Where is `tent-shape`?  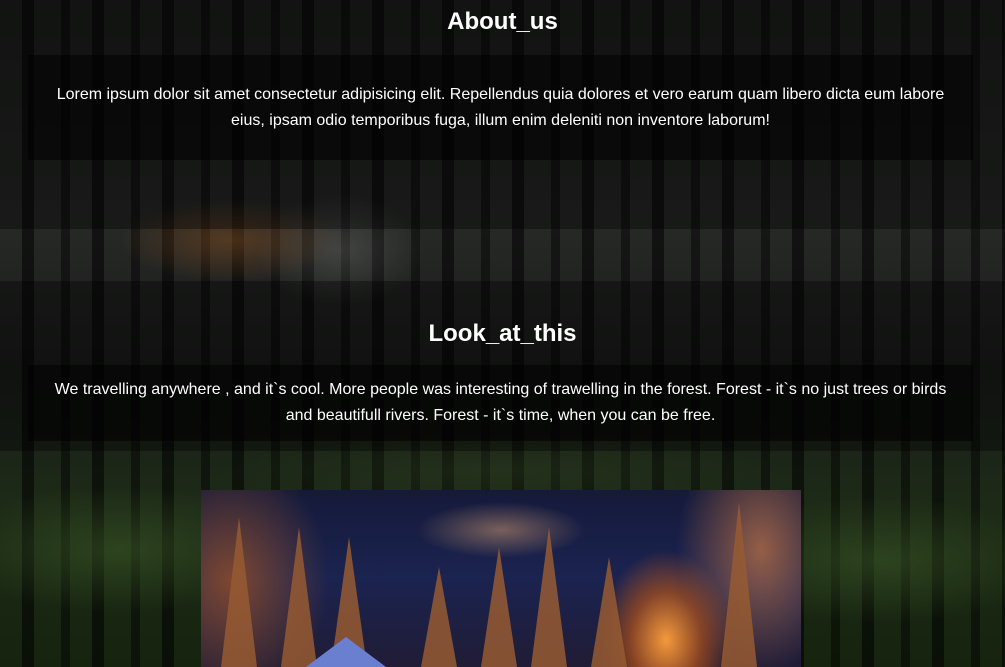
tent-shape is located at coordinates (346, 652).